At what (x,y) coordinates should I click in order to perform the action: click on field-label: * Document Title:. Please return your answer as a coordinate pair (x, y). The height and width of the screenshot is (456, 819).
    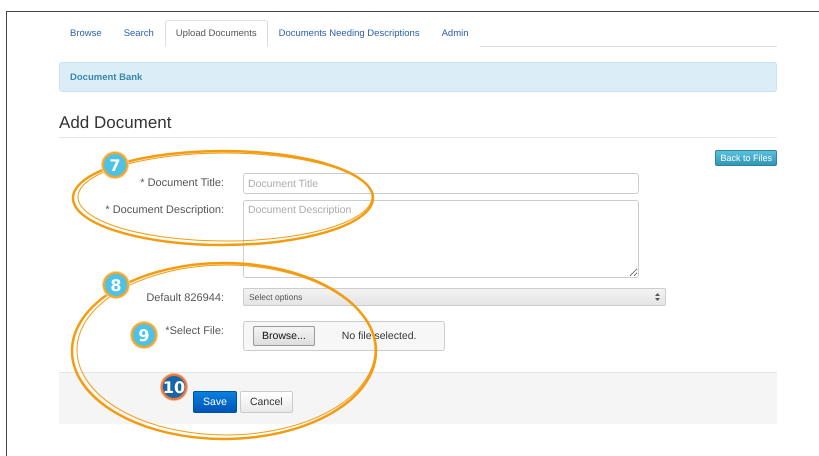
    Looking at the image, I should click on (182, 182).